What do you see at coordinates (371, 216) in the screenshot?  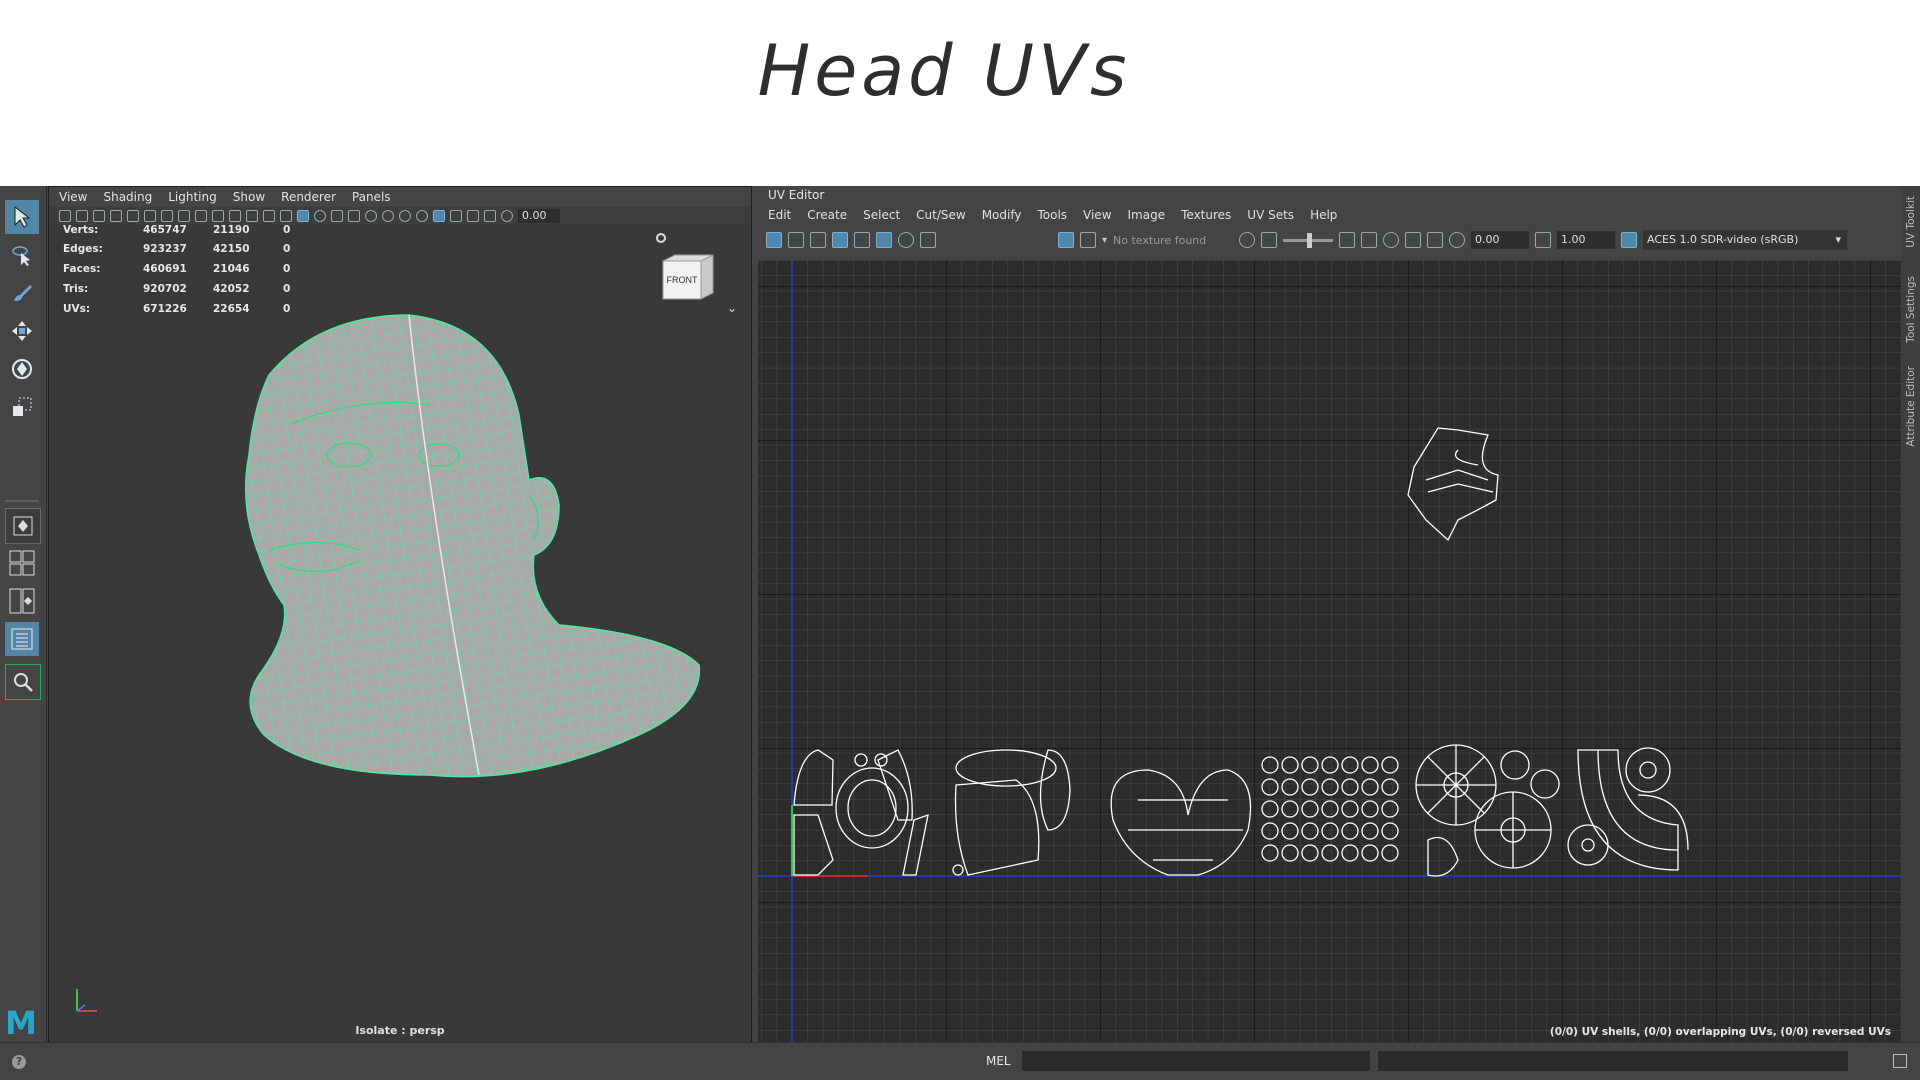 I see `shadows-icon` at bounding box center [371, 216].